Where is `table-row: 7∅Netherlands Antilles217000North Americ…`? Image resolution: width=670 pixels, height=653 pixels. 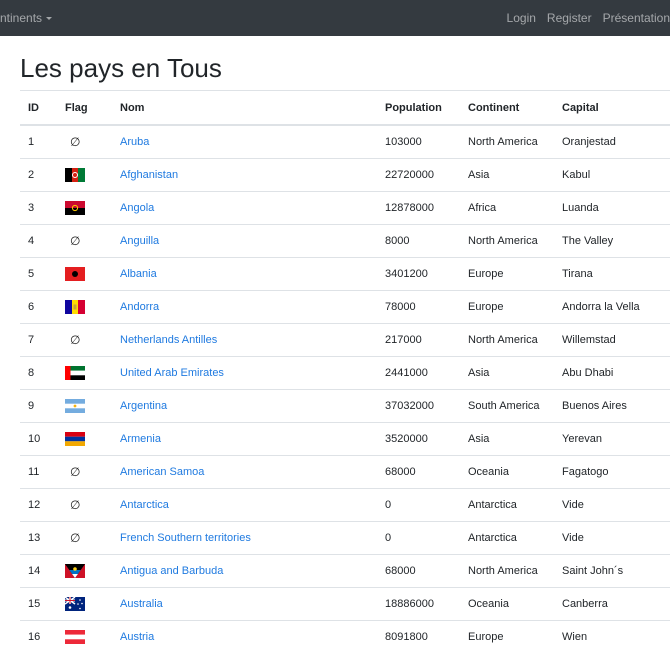
table-row: 7∅Netherlands Antilles217000North Americ… is located at coordinates (345, 340).